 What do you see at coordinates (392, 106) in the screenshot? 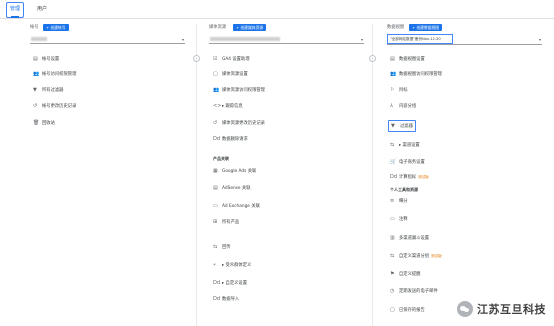
I see `person-icon: ⅄` at bounding box center [392, 106].